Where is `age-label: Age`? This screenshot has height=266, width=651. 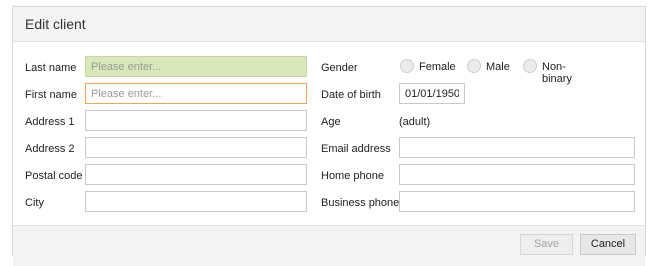
age-label: Age is located at coordinates (331, 122).